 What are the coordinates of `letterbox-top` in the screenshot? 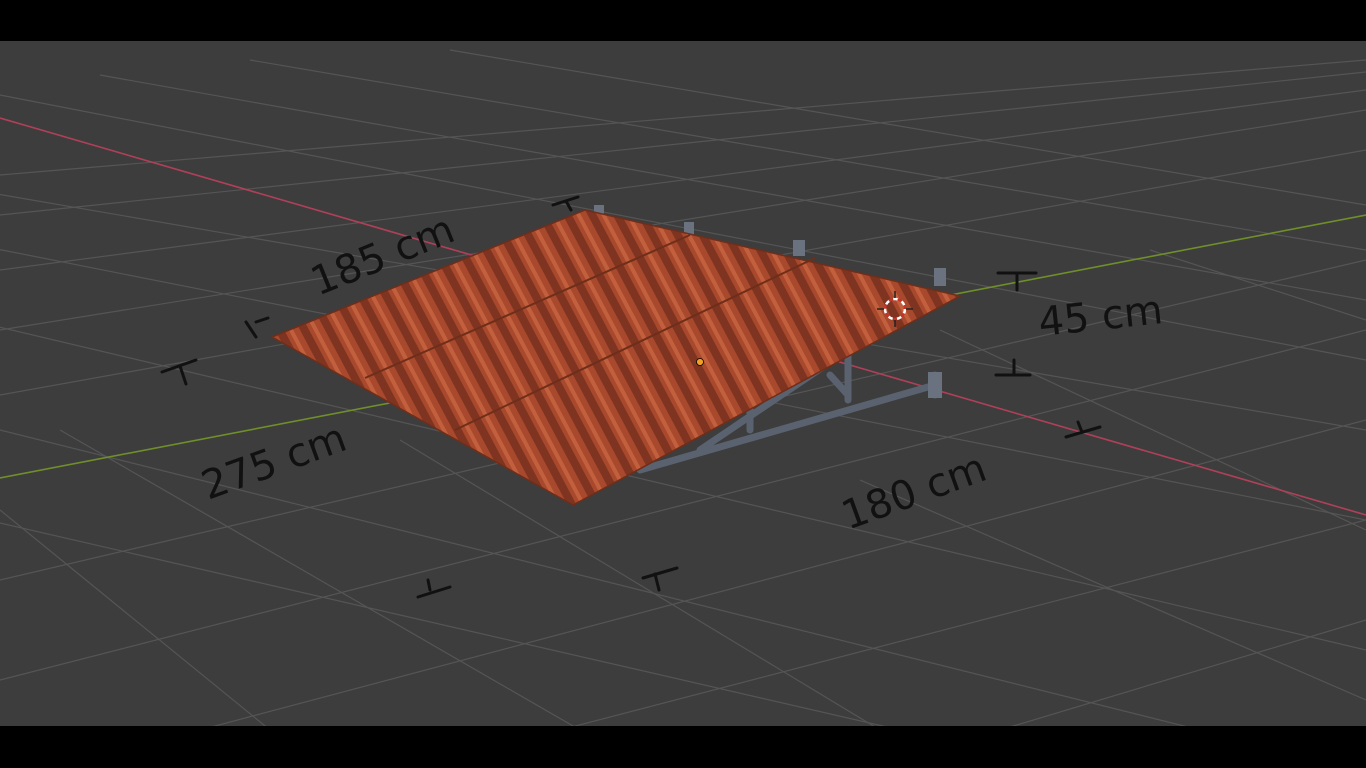 It's located at (683, 20).